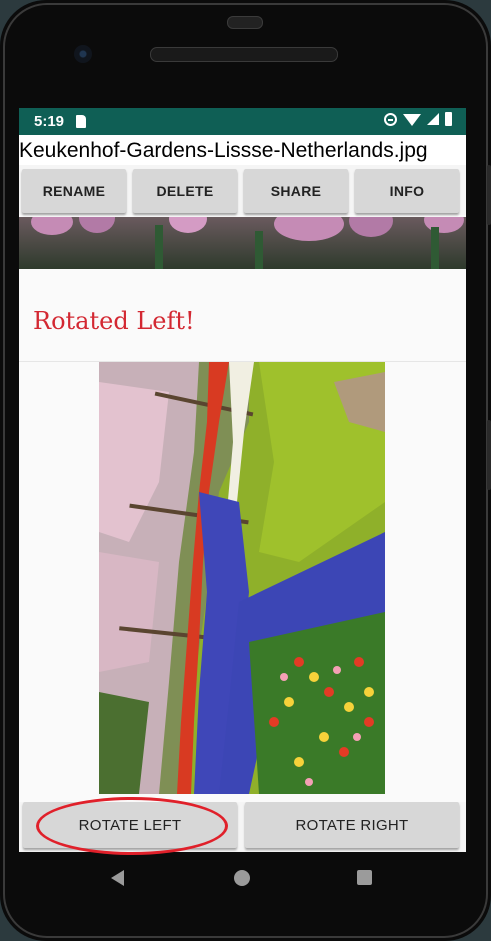 The image size is (491, 941). What do you see at coordinates (114, 321) in the screenshot?
I see `status-message: Rotated Left!` at bounding box center [114, 321].